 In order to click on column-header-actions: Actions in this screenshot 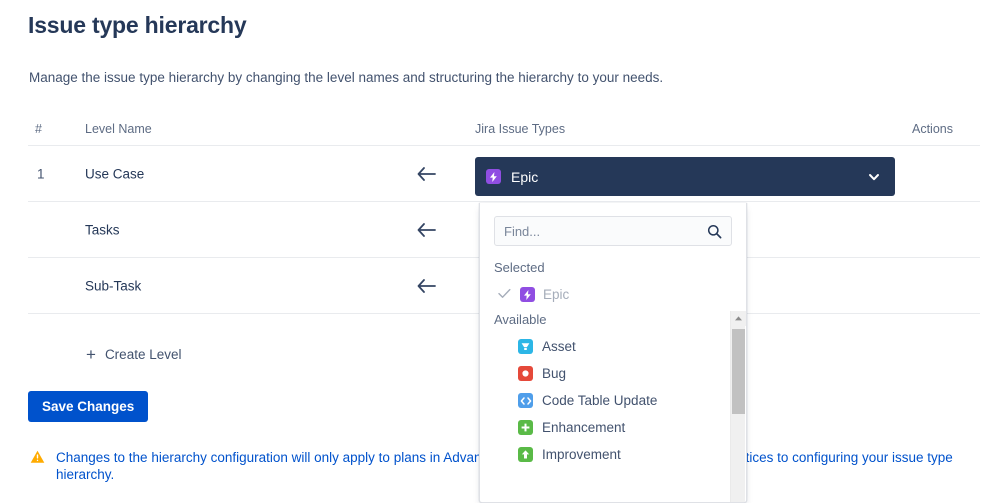, I will do `click(932, 129)`.